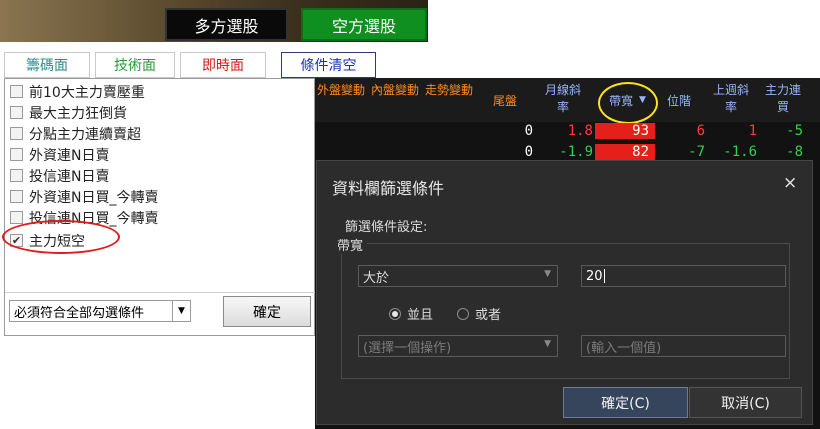 The width and height of the screenshot is (820, 429). I want to click on divider, so click(160, 292).